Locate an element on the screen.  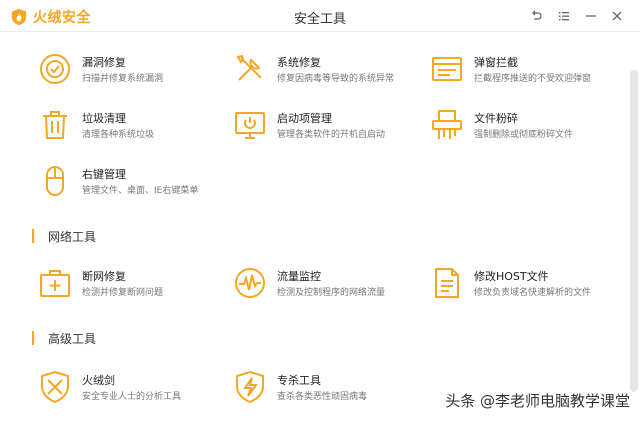
tool-traffic-monitor: 流量监控 检测及控制程序的网络流量 is located at coordinates (328, 288).